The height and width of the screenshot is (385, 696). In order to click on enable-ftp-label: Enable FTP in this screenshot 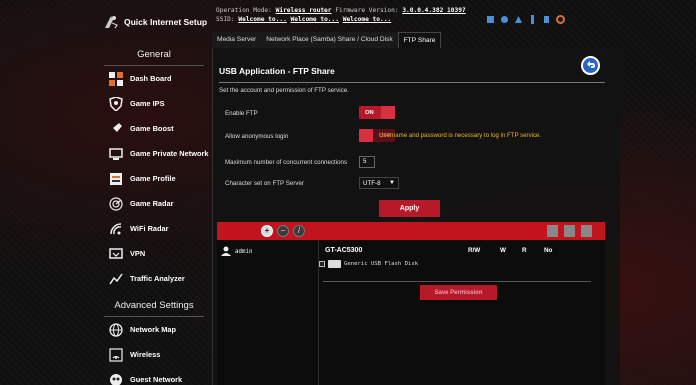, I will do `click(241, 113)`.